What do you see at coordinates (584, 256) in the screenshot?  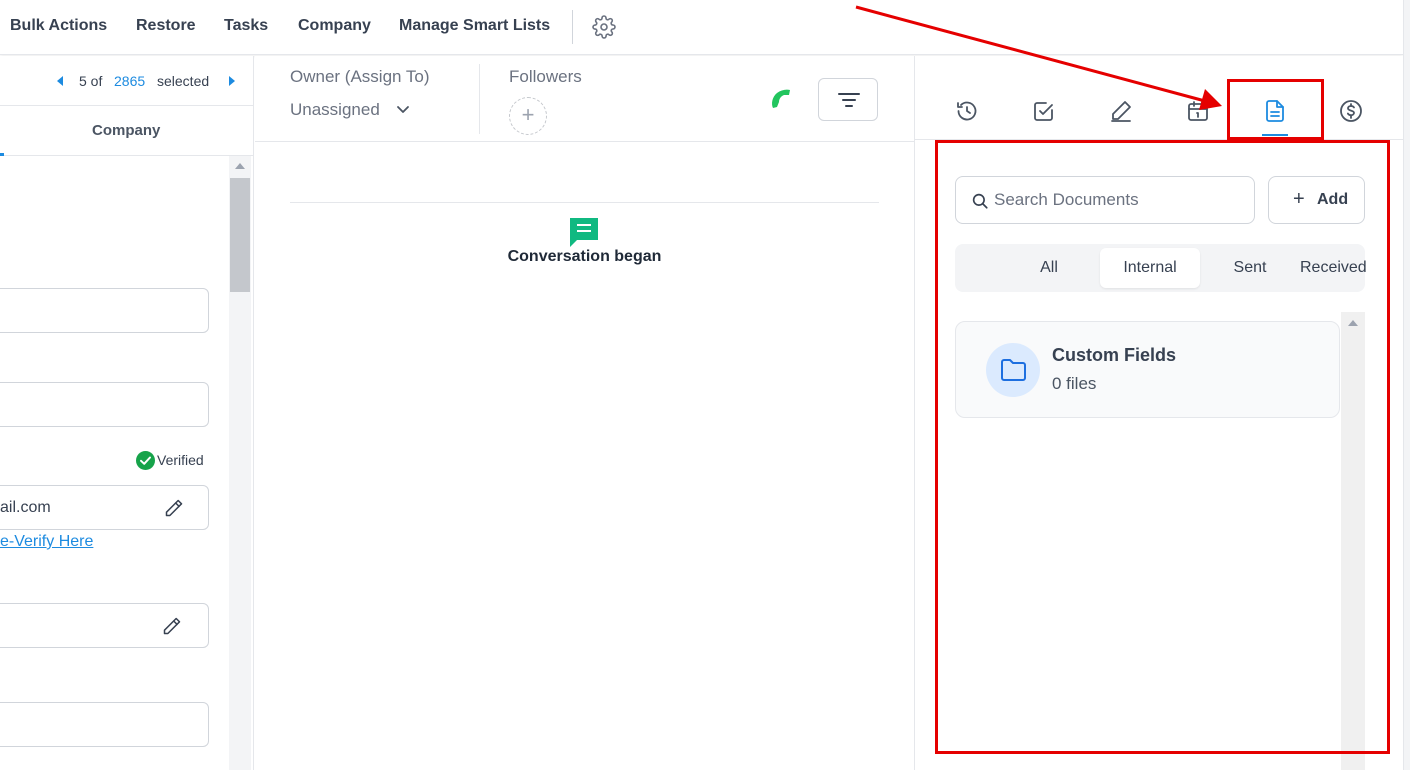 I see `conversation-began-text: Conversation began` at bounding box center [584, 256].